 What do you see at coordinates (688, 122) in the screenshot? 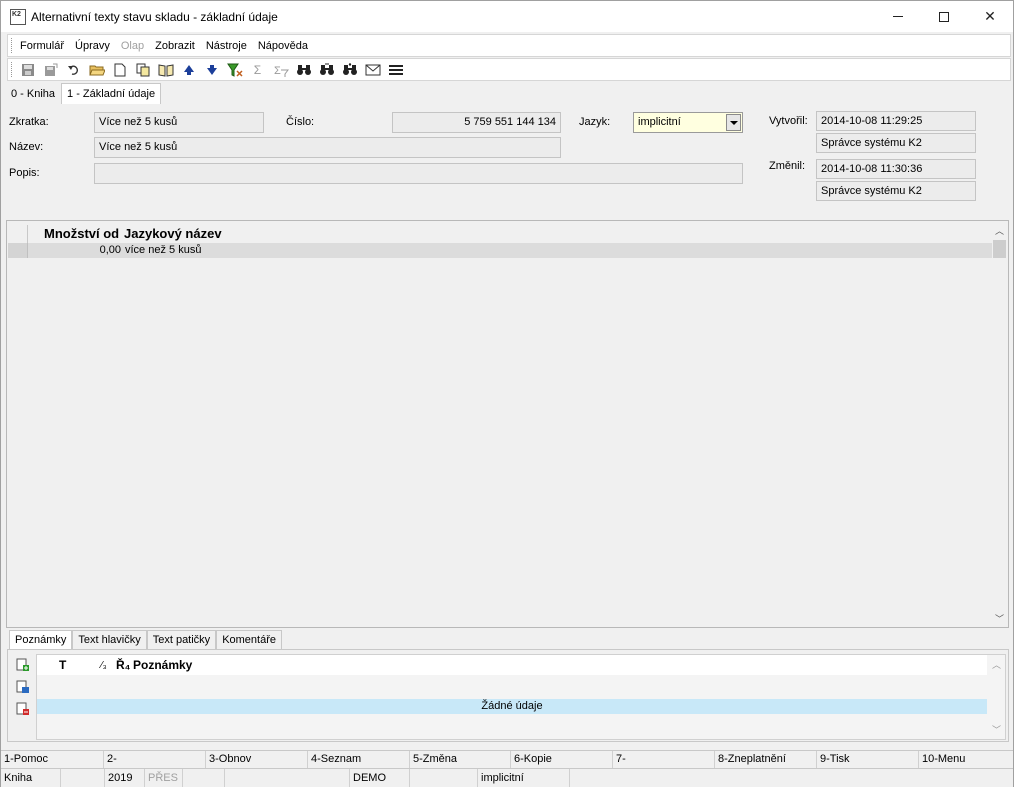
I see `jazyk-select: implicitní` at bounding box center [688, 122].